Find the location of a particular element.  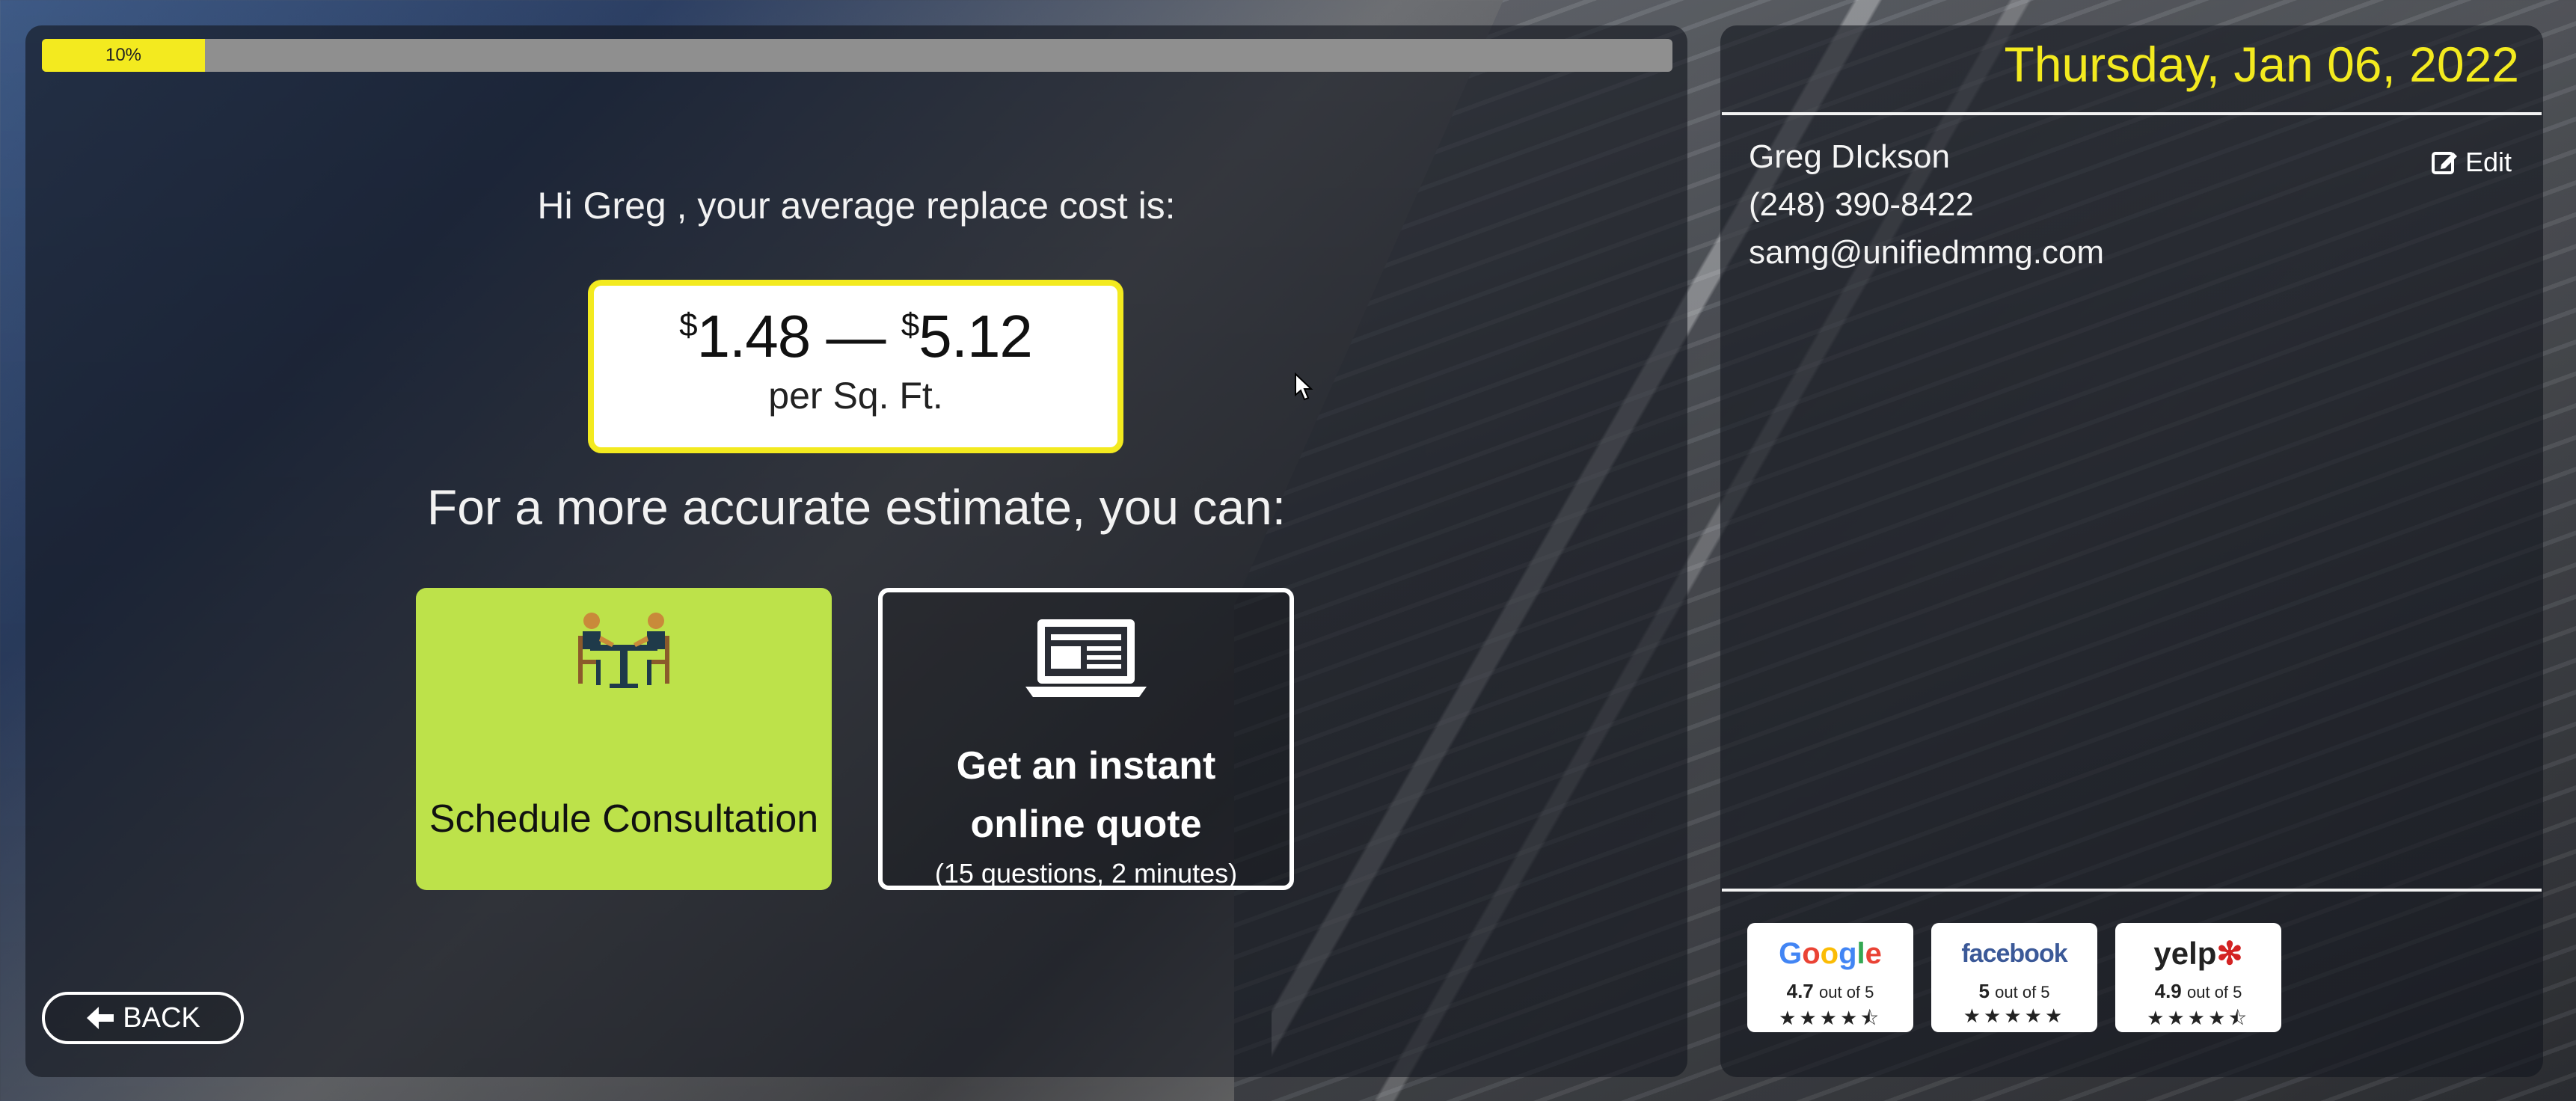

facebook-logo: facebook is located at coordinates (2014, 953).